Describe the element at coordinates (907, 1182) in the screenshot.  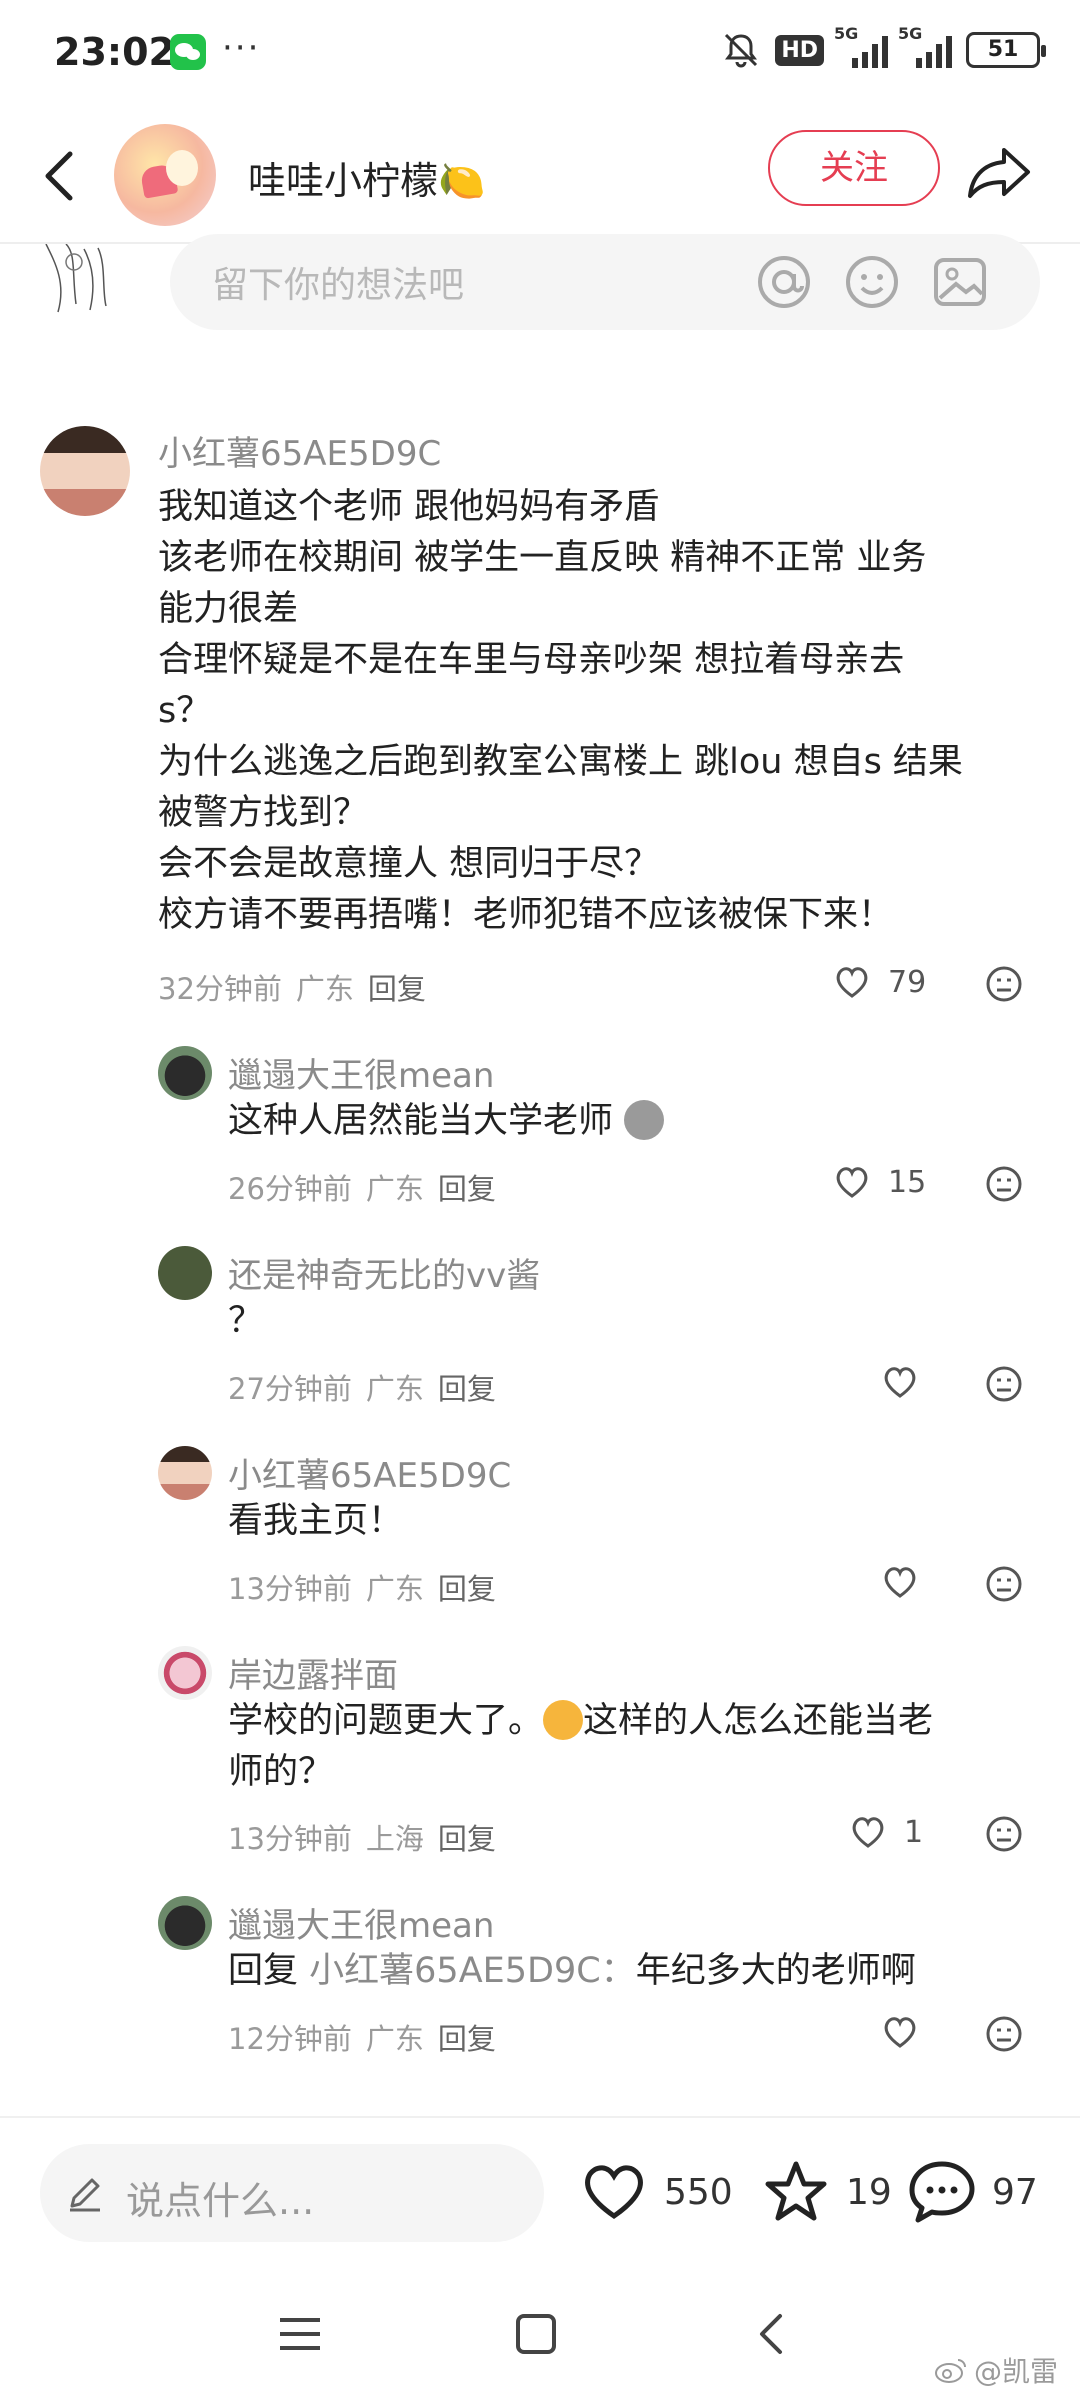
I see `like-count: 15` at that location.